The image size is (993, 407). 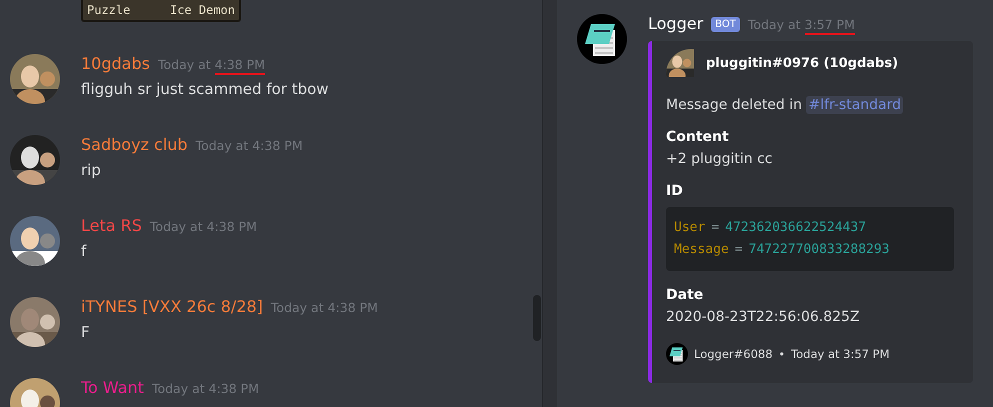 I want to click on field-value: +2 pluggitin cc, so click(x=720, y=159).